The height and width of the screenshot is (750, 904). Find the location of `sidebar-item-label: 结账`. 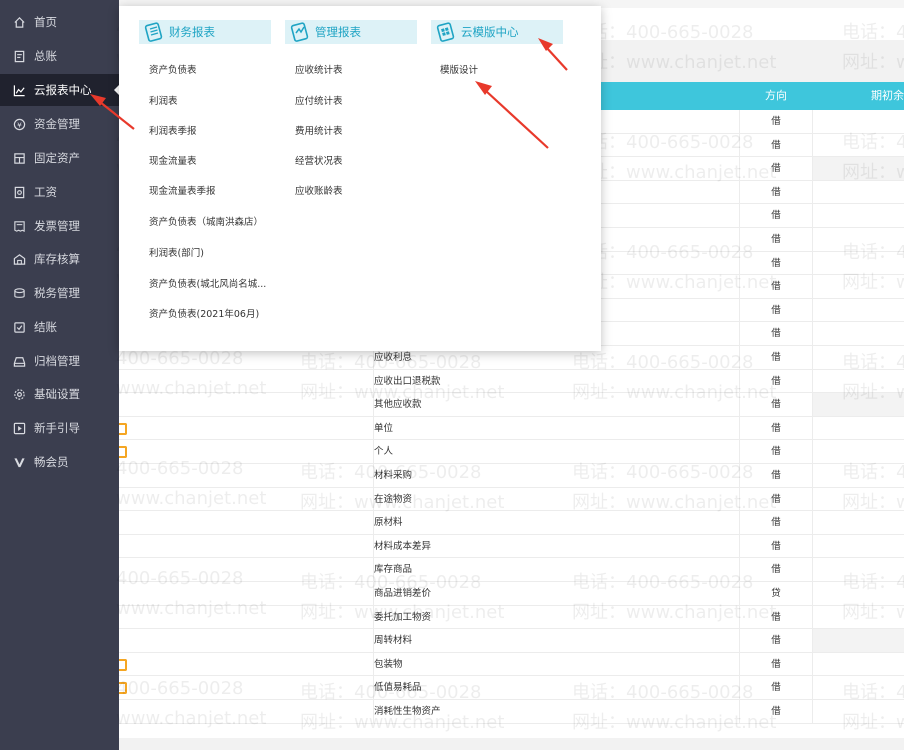

sidebar-item-label: 结账 is located at coordinates (45, 327).